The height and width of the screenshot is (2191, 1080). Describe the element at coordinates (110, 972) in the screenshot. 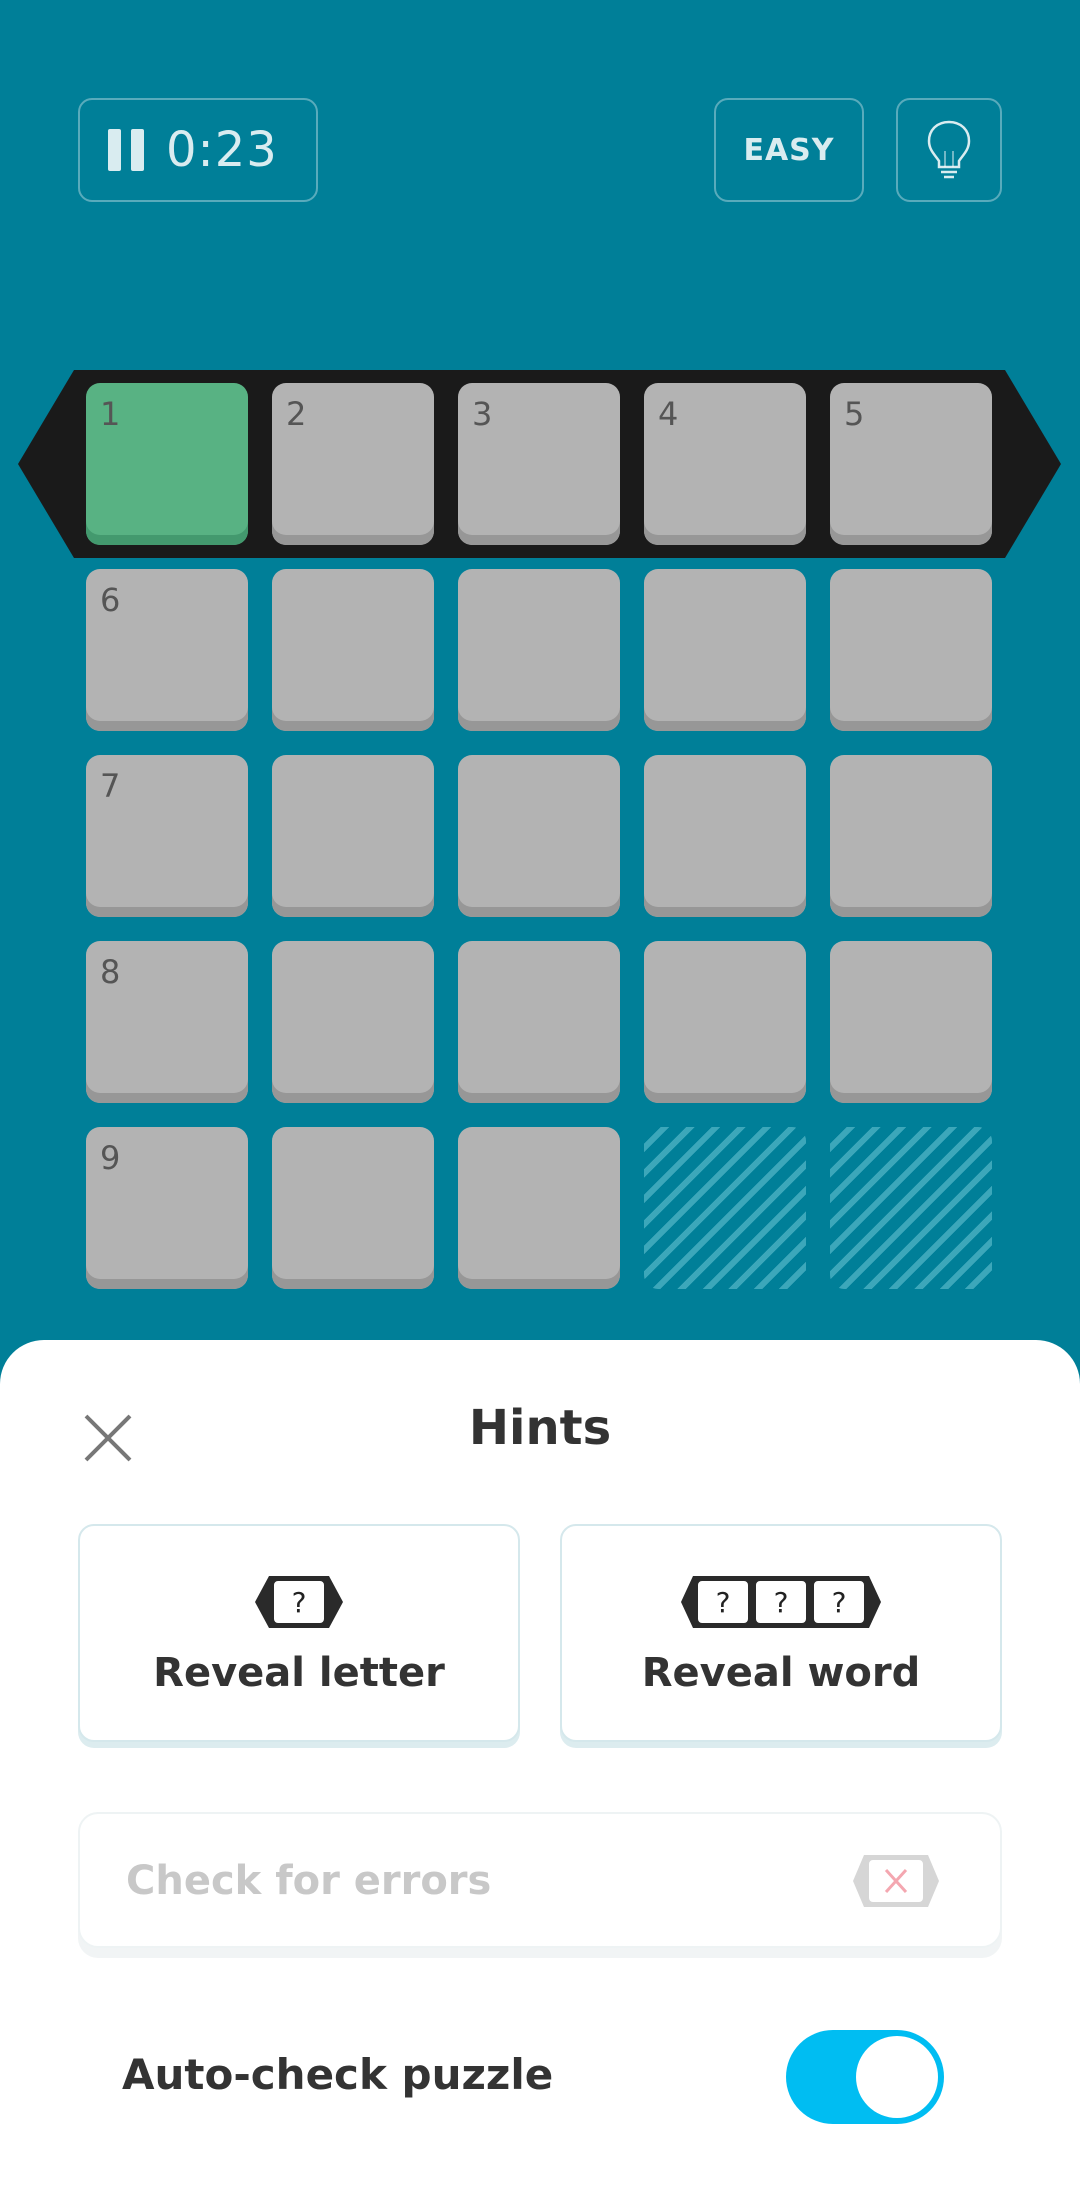

I see `cell-number: 8` at that location.